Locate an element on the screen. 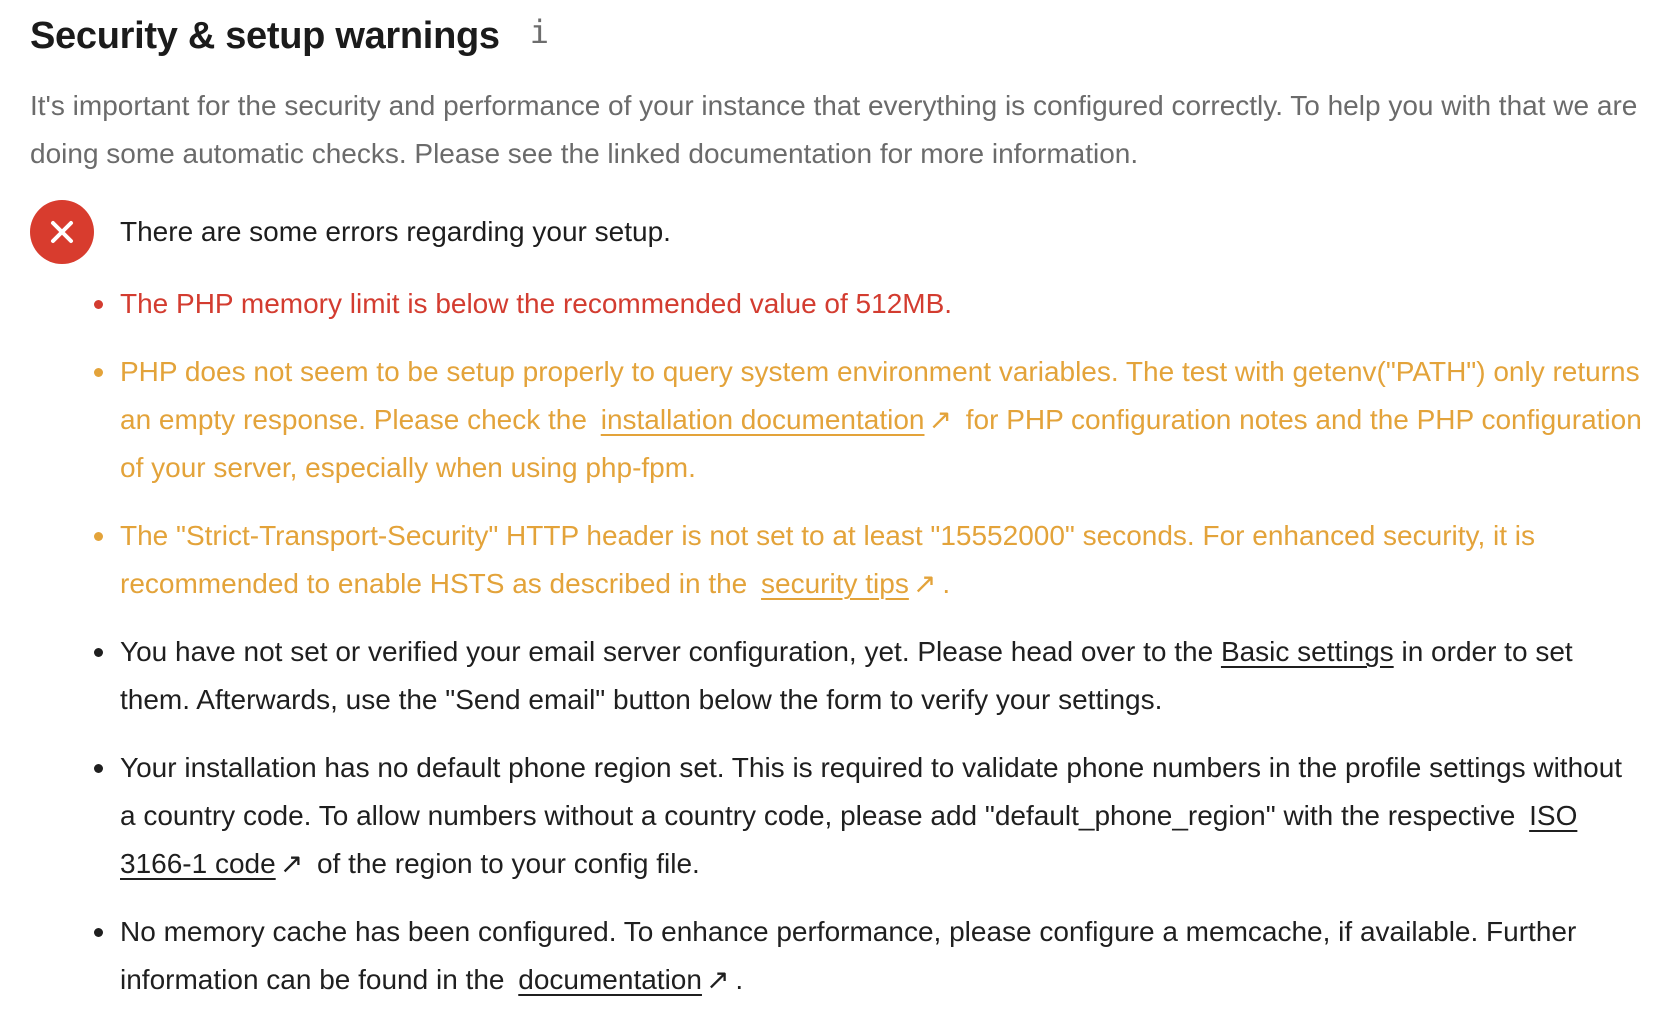 Image resolution: width=1668 pixels, height=1032 pixels. documentation-link: documentation ↗ is located at coordinates (623, 979).